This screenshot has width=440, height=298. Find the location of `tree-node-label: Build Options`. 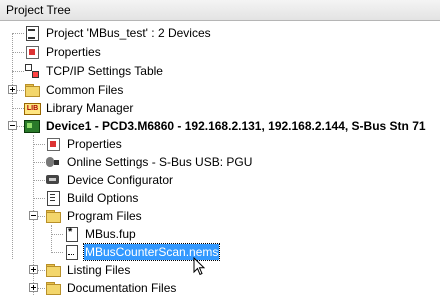

tree-node-label: Build Options is located at coordinates (103, 198).